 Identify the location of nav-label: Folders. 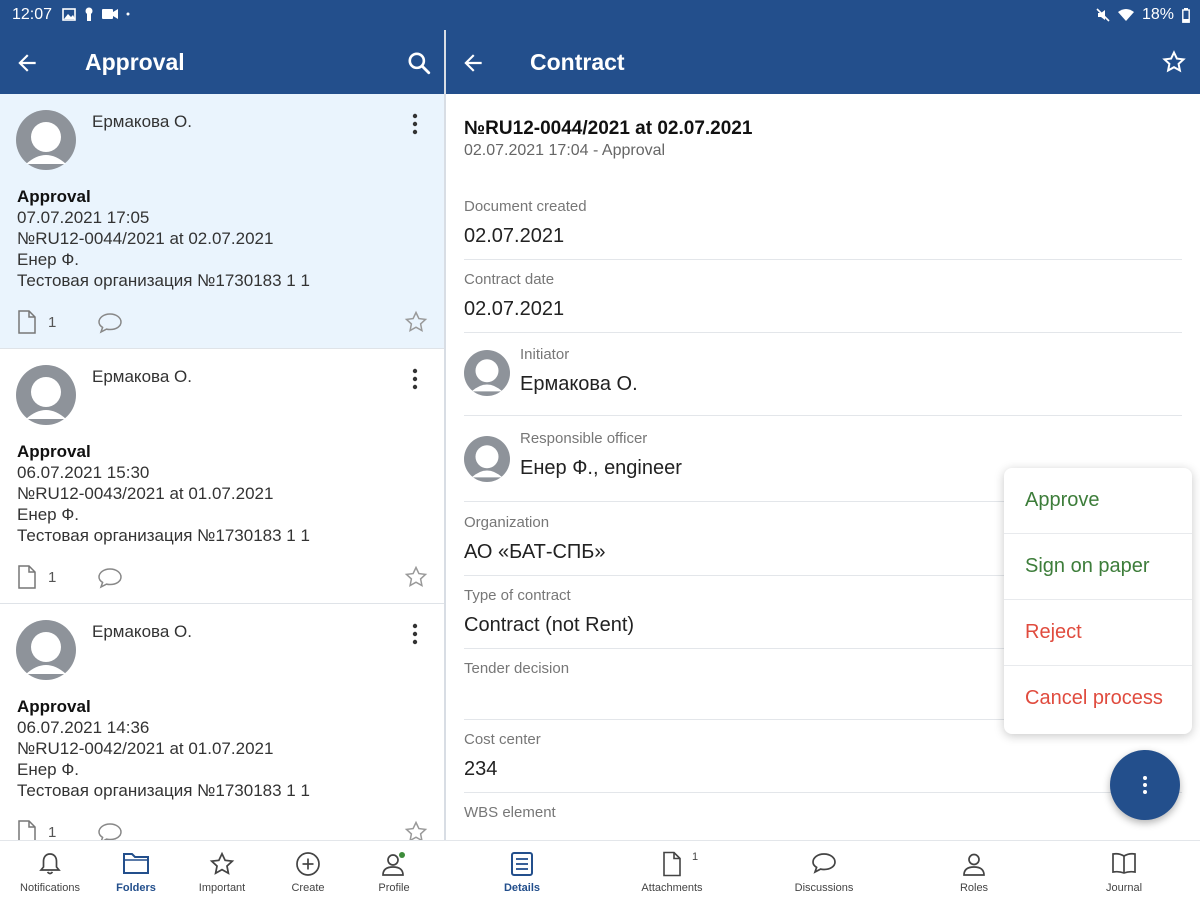
(136, 888).